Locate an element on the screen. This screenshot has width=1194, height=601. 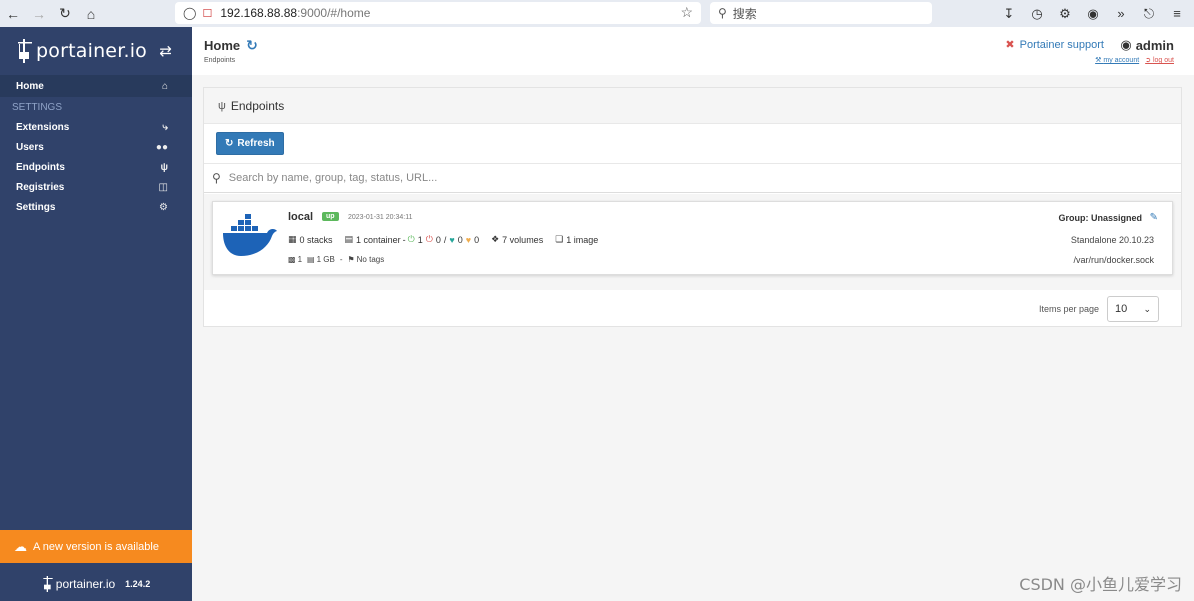
endpoint-url: /var/run/docker.sock is located at coordinates (1113, 260).